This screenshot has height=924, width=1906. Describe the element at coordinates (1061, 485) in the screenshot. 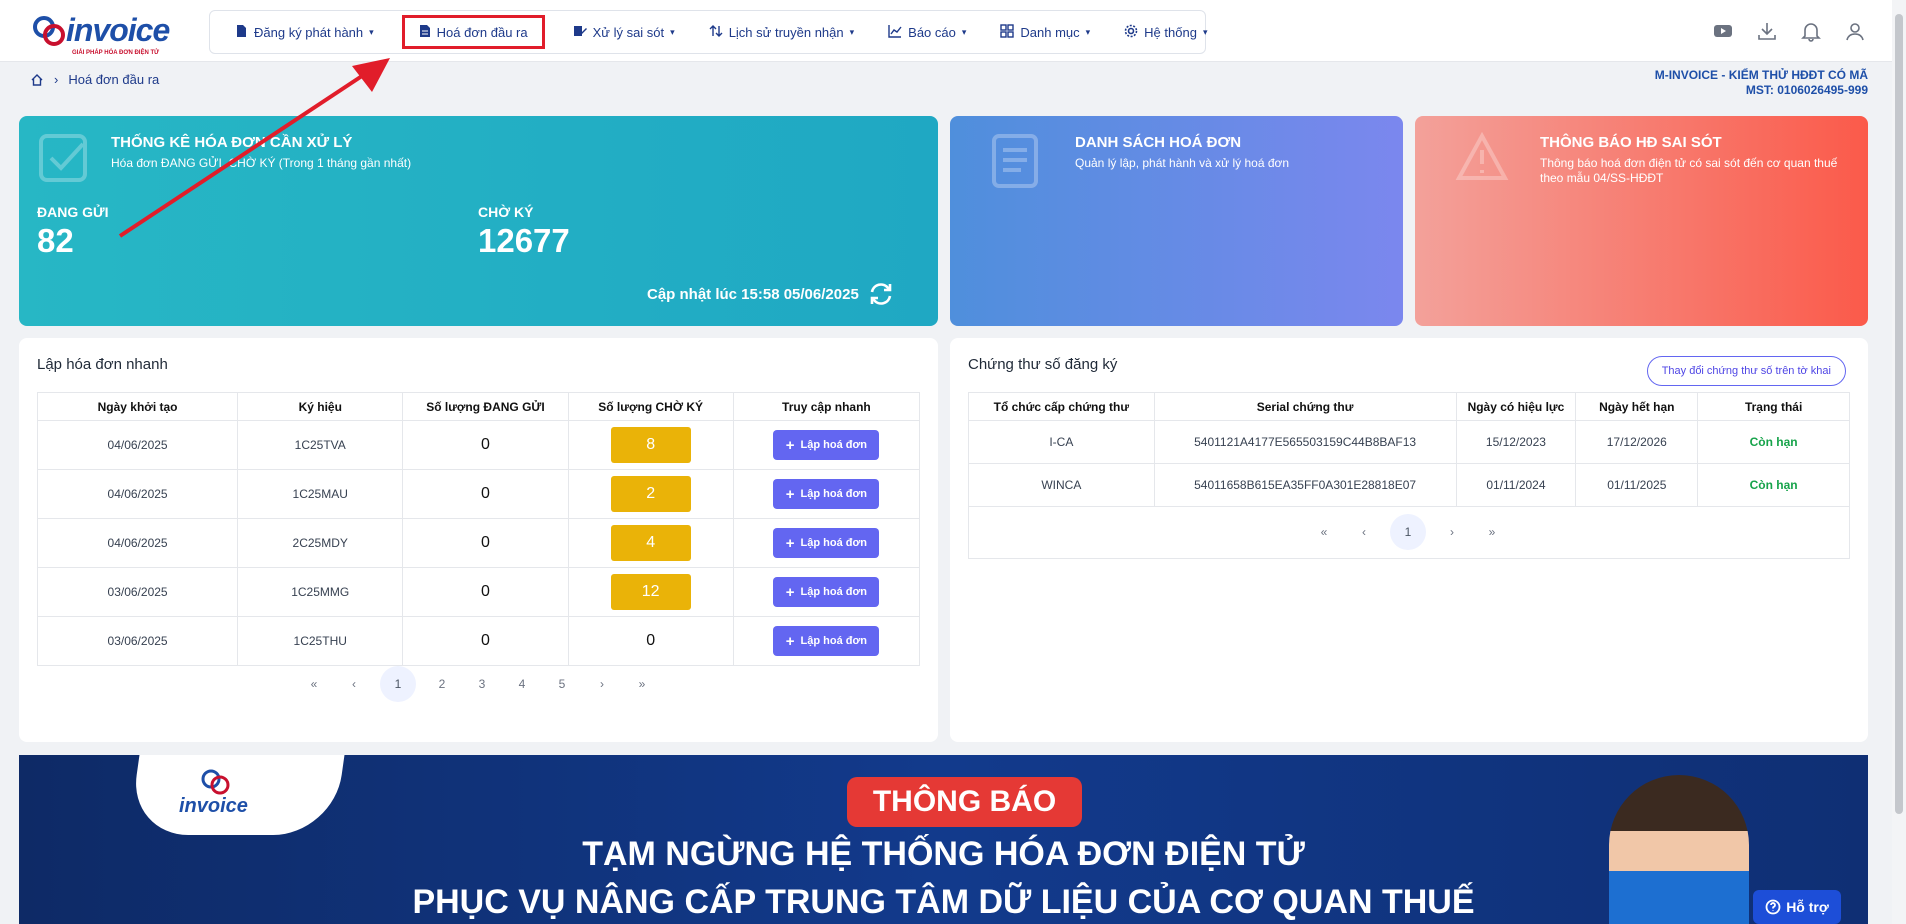

I see `issuer-cell: WINCA` at that location.